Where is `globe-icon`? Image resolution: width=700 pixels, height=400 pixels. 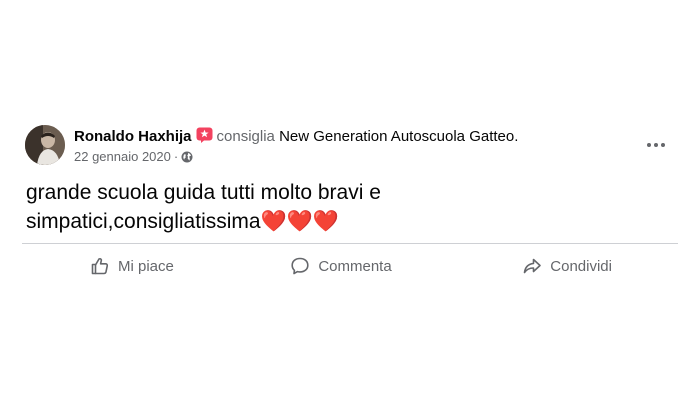
globe-icon is located at coordinates (187, 159).